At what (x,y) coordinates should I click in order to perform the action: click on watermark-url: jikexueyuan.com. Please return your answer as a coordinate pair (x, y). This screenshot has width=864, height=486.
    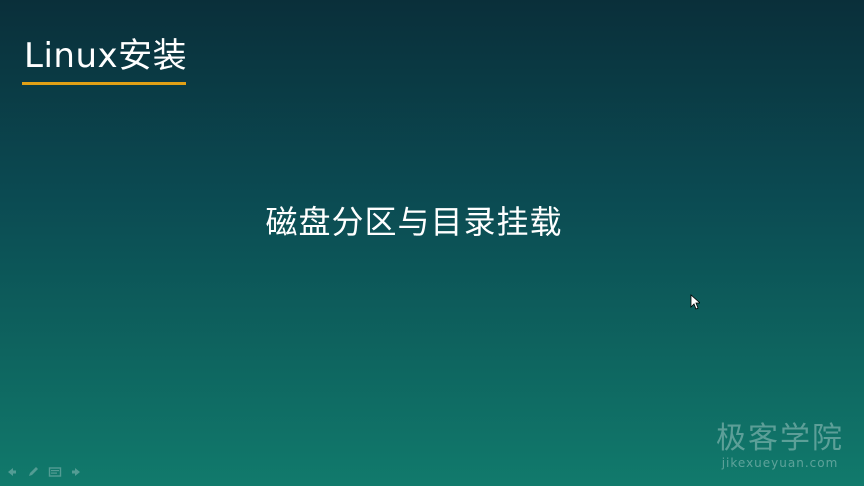
    Looking at the image, I should click on (780, 463).